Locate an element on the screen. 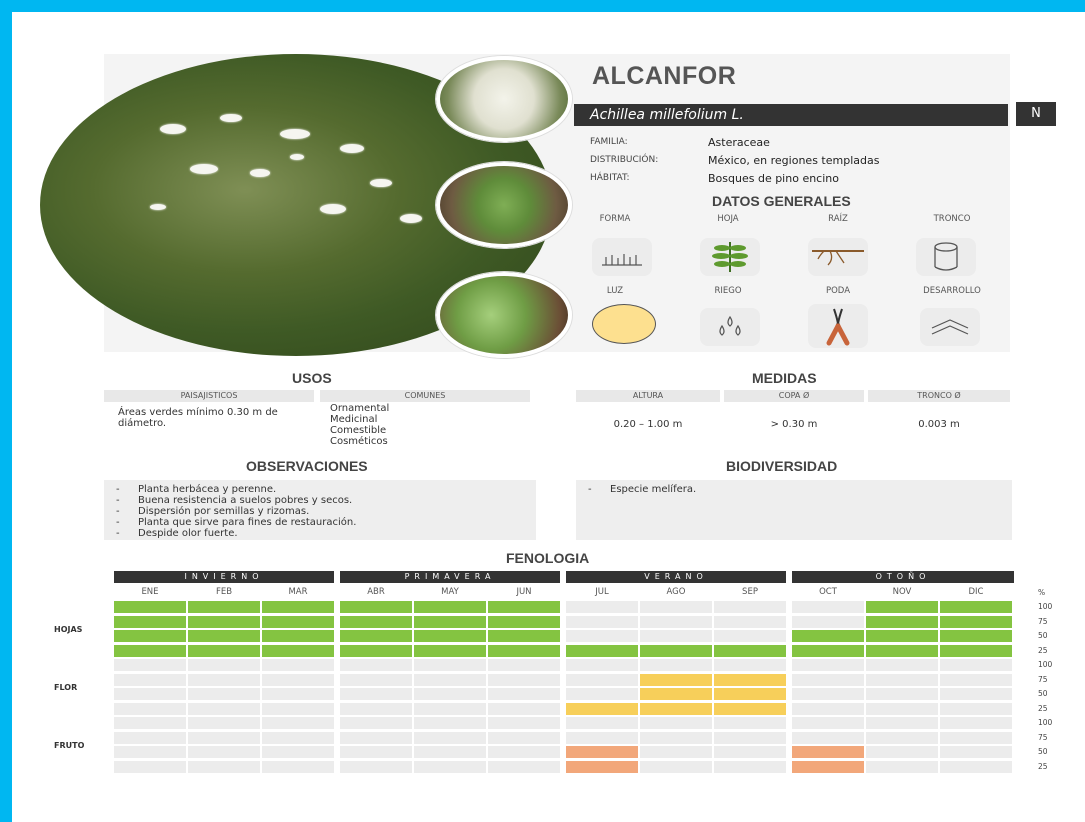  forma-label: FORMA is located at coordinates (615, 219).